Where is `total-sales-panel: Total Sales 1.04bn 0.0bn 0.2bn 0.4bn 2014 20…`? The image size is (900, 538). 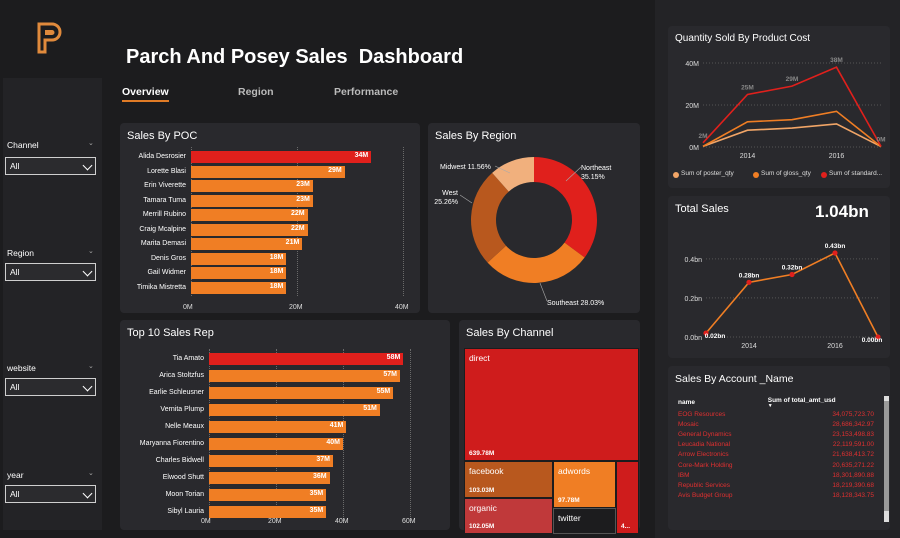
total-sales-panel: Total Sales 1.04bn 0.0bn 0.2bn 0.4bn 2014 20… is located at coordinates (779, 277).